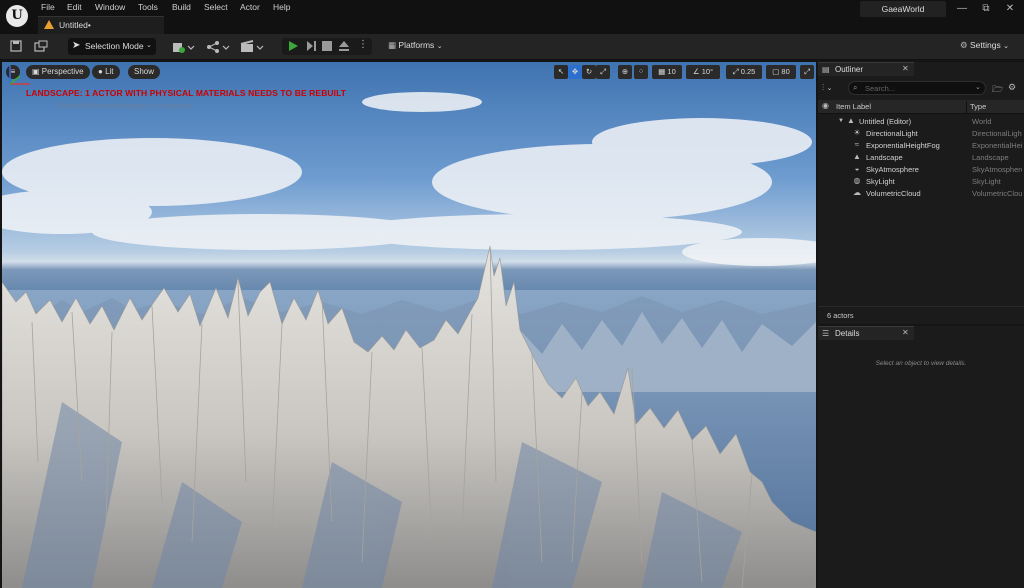 Image resolution: width=1024 pixels, height=588 pixels. I want to click on rotate-tool-icon: ↻, so click(589, 72).